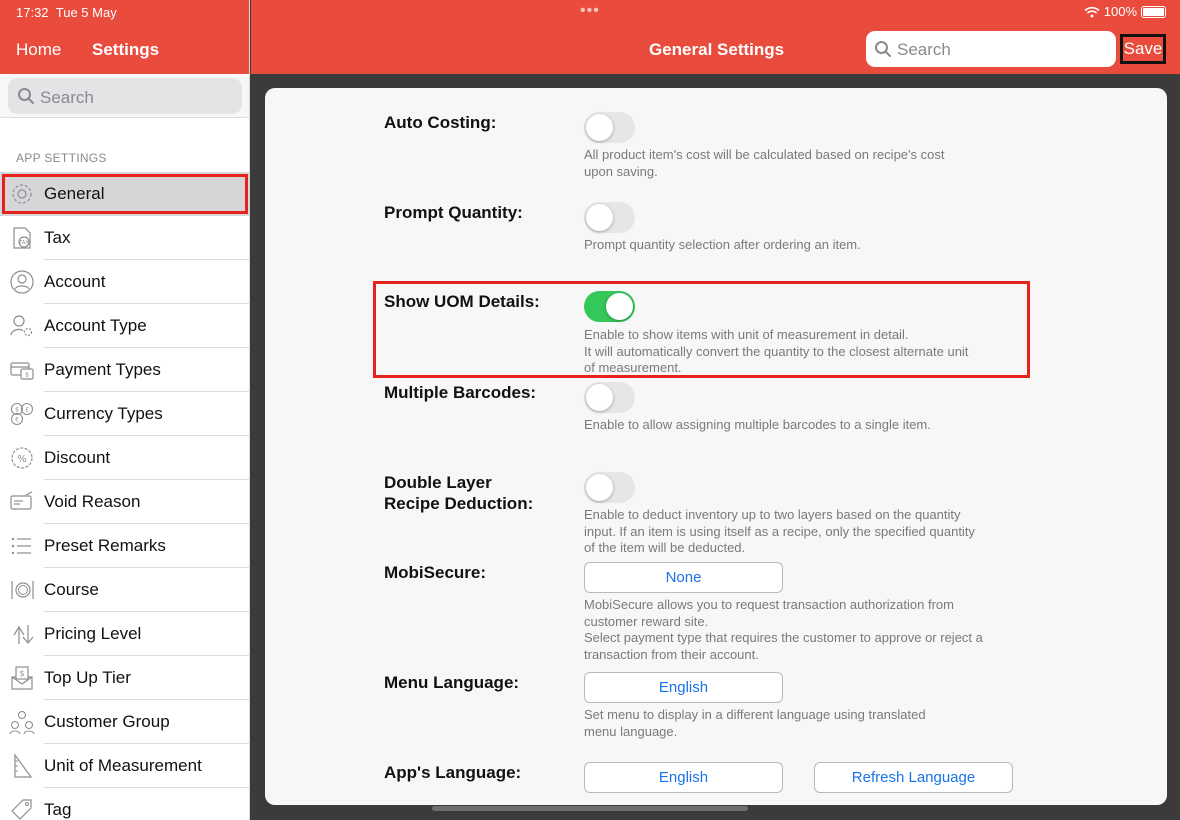 The width and height of the screenshot is (1180, 820). Describe the element at coordinates (609, 217) in the screenshot. I see `prompt-quantity-toggle` at that location.